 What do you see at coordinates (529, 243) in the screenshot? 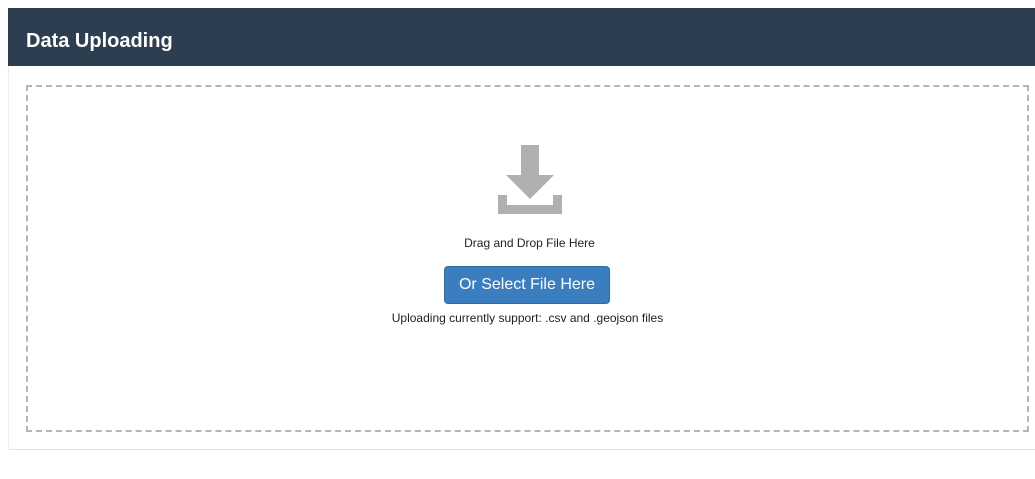
I see `drag-drop-label: Drag and Drop File Here` at bounding box center [529, 243].